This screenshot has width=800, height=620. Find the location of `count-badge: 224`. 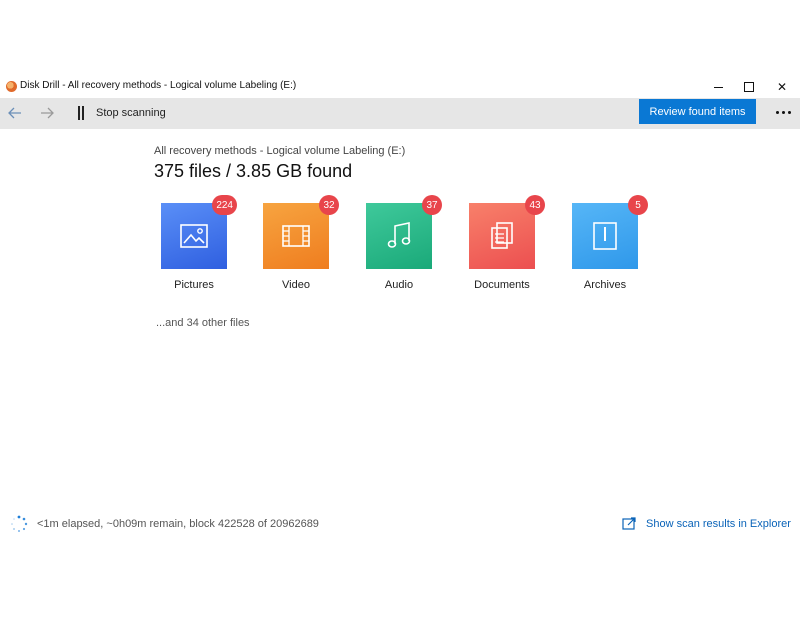

count-badge: 224 is located at coordinates (224, 205).